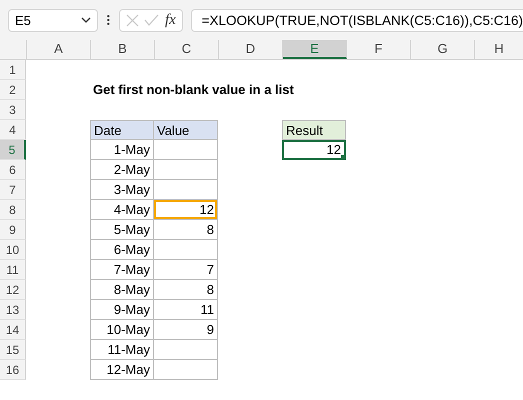 The image size is (523, 400). Describe the element at coordinates (315, 49) in the screenshot. I see `column-header: E` at that location.